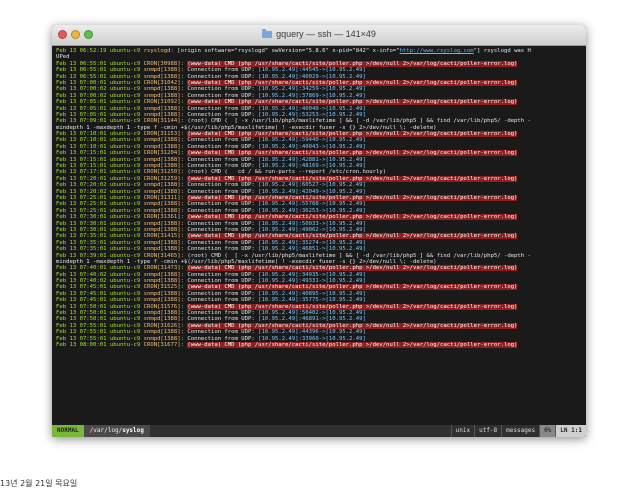  I want to click on log-address: [10.95.2.49]:34259->[10.95.2.49], so click(312, 89).